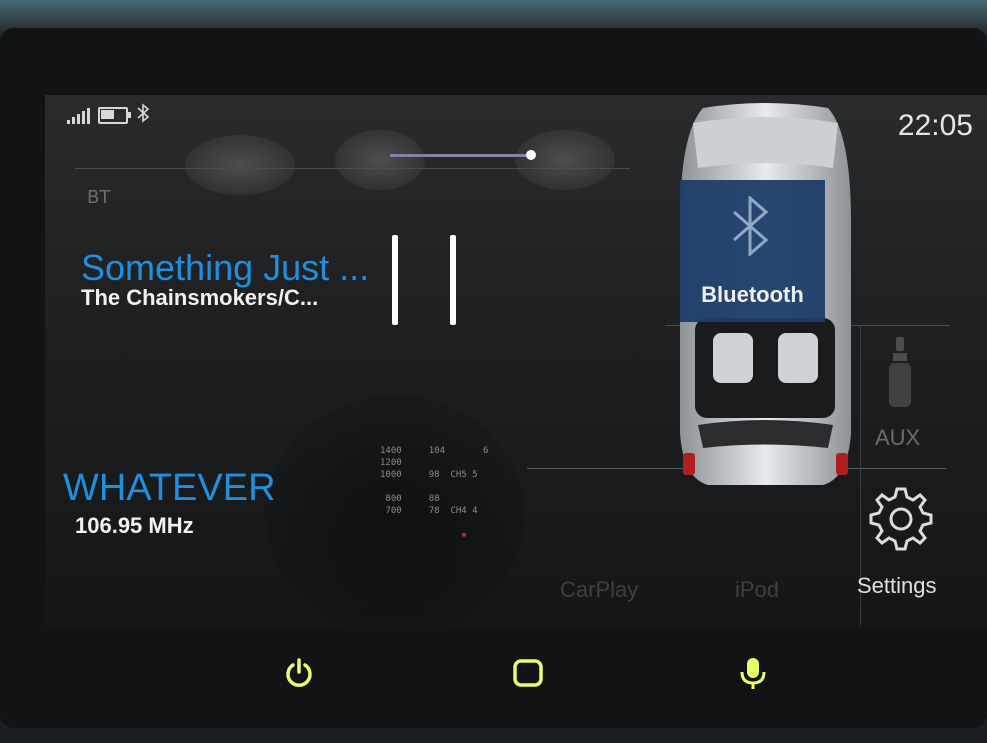  I want to click on clock: 22:05, so click(935, 125).